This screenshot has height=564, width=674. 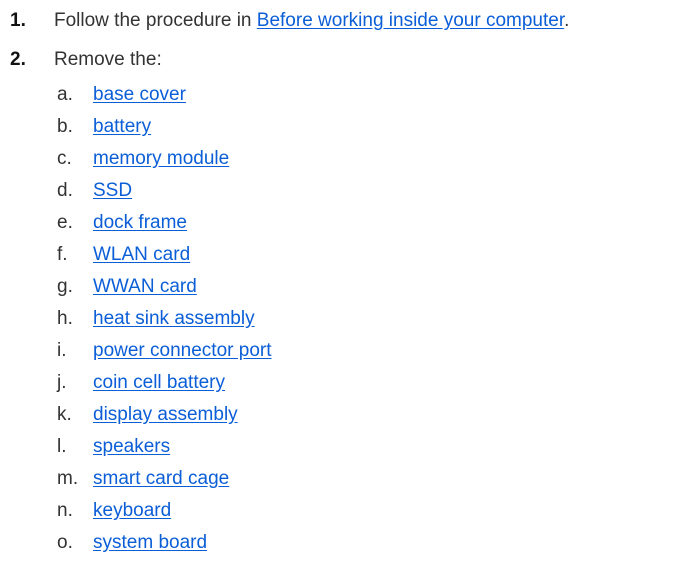 What do you see at coordinates (62, 350) in the screenshot?
I see `list-item-letter: i.` at bounding box center [62, 350].